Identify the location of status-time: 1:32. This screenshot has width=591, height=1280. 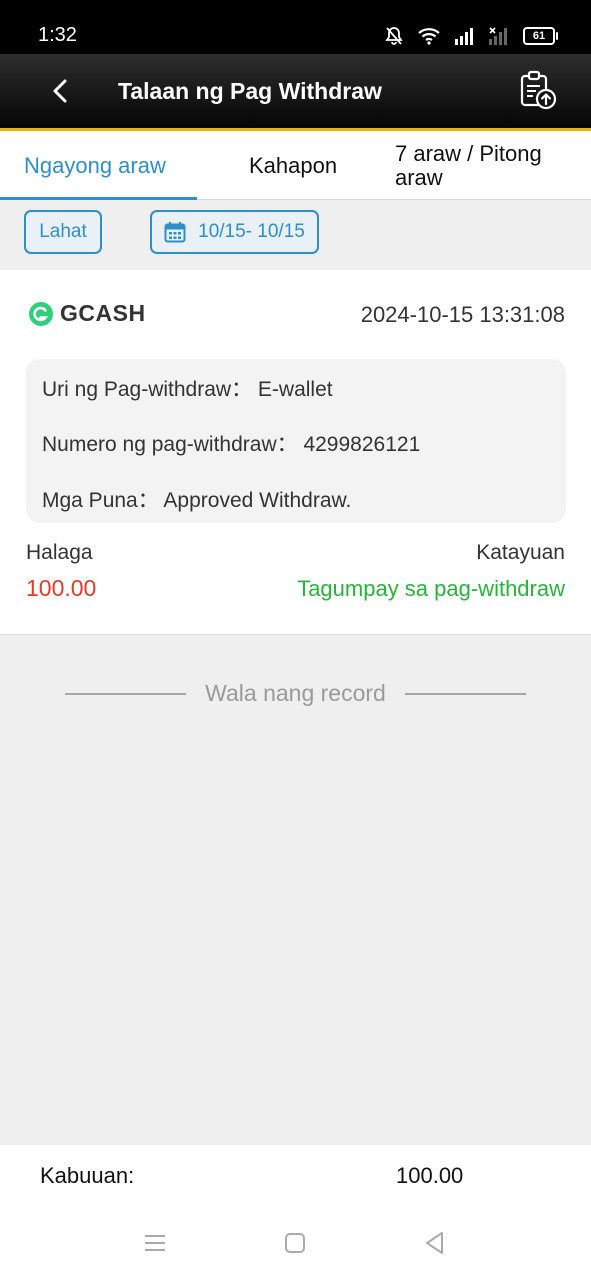
(57, 35).